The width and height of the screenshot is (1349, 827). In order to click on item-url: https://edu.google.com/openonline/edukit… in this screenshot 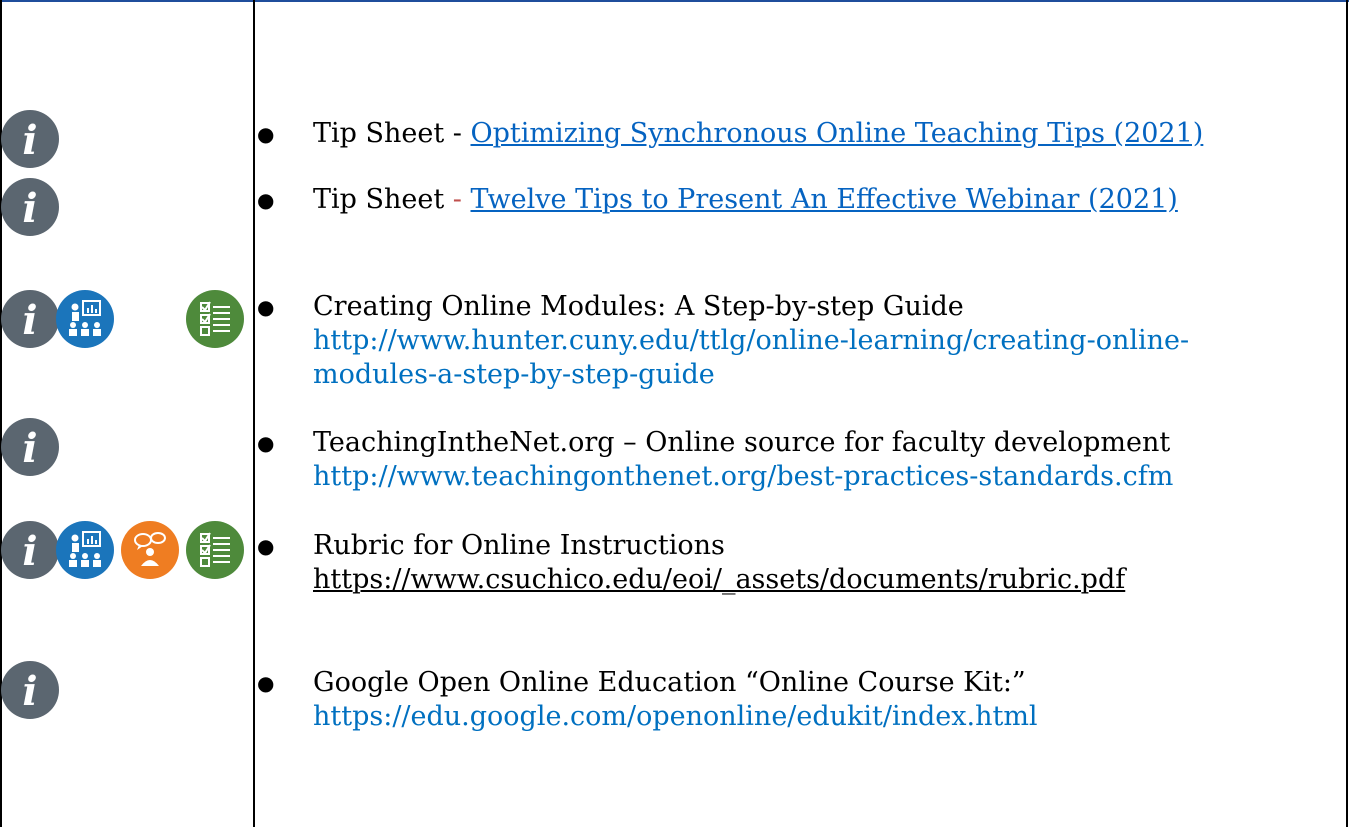, I will do `click(675, 717)`.